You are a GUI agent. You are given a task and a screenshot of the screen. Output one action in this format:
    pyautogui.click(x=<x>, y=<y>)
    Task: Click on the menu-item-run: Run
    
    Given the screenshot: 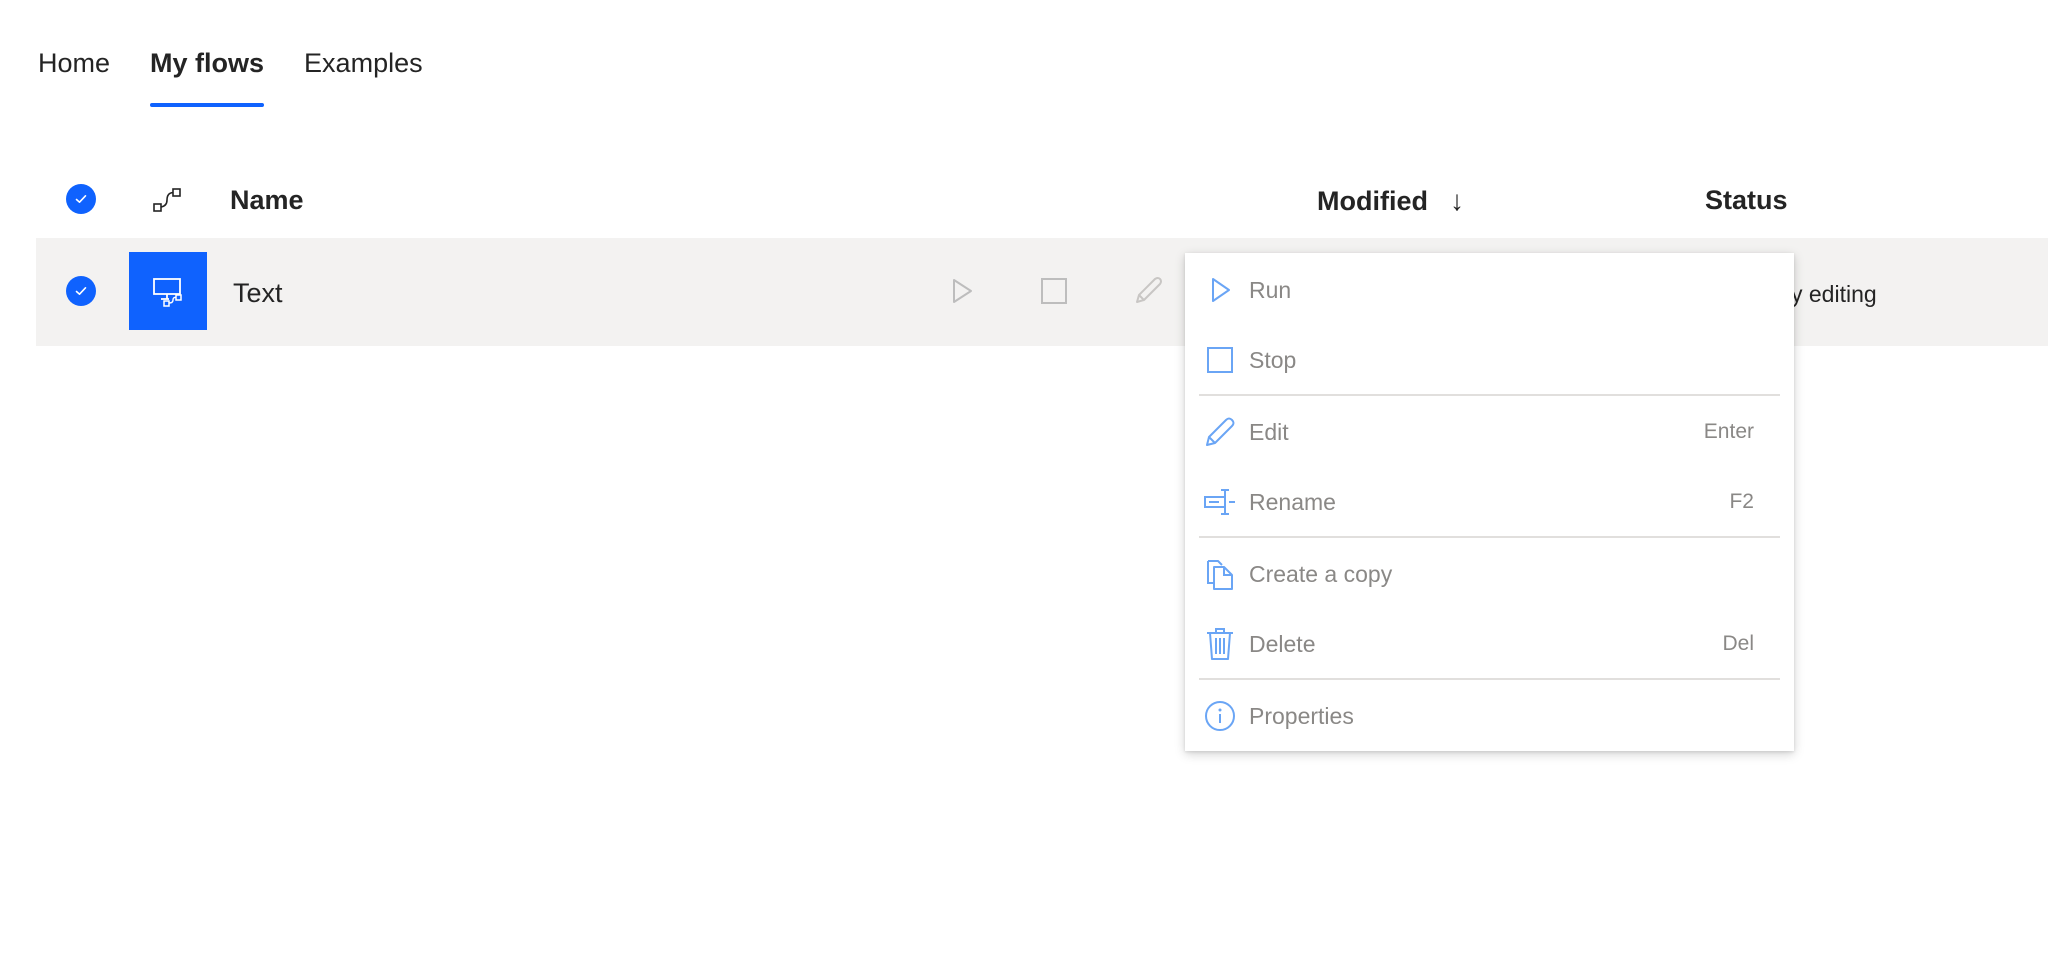 What is the action you would take?
    pyautogui.click(x=1489, y=290)
    